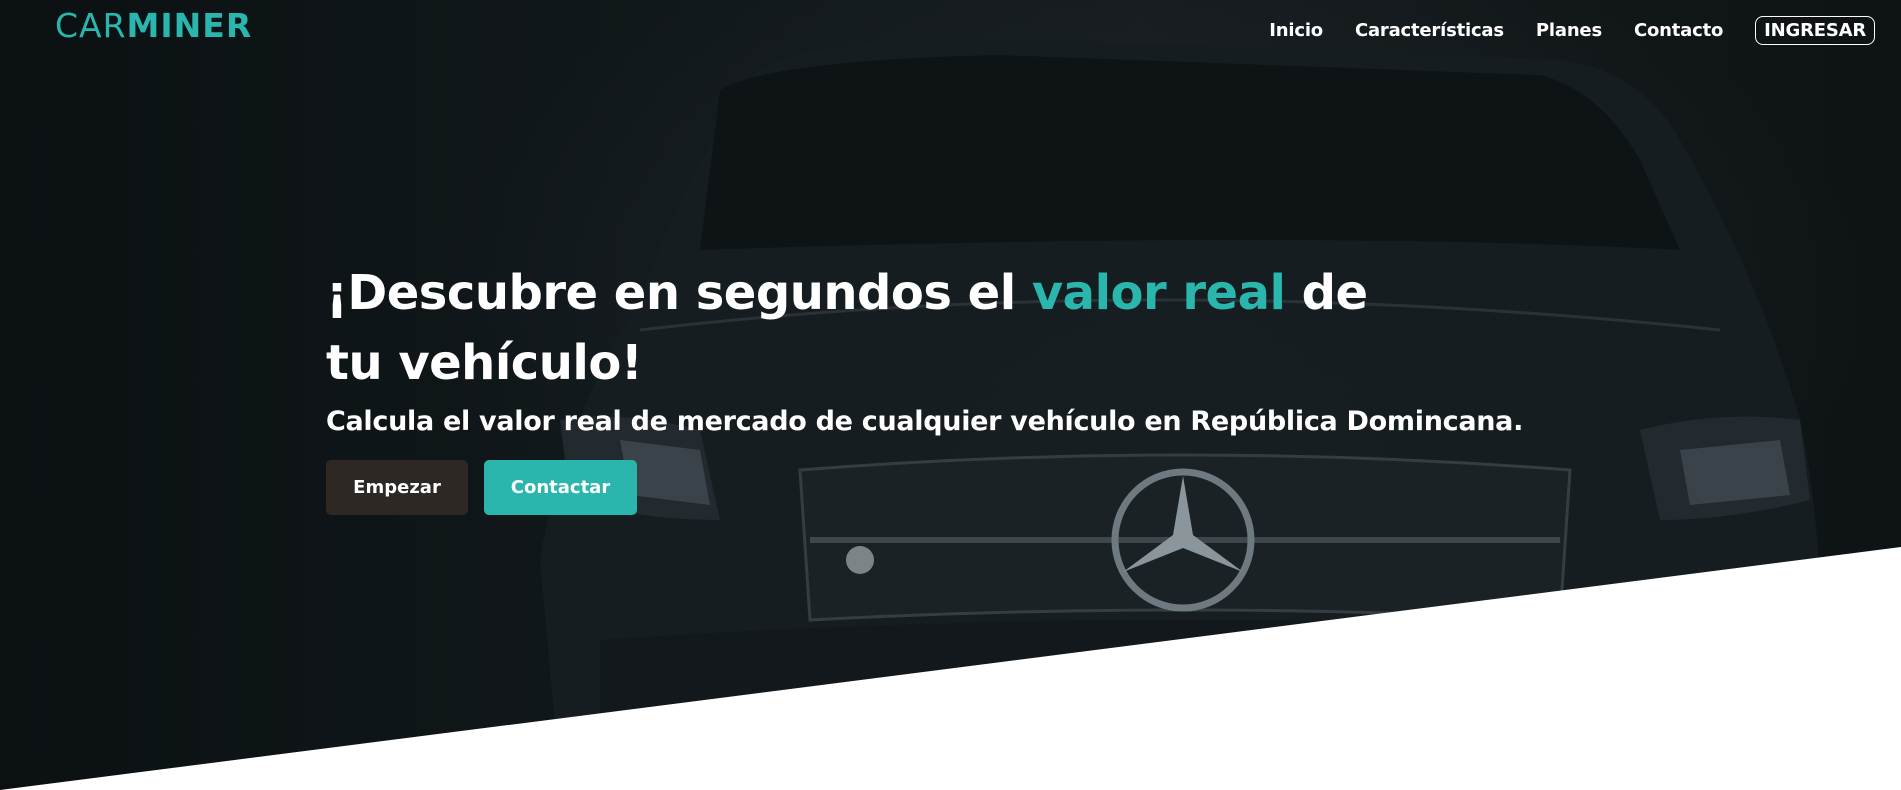  What do you see at coordinates (1678, 30) in the screenshot?
I see `nav-link-contacto: Contacto` at bounding box center [1678, 30].